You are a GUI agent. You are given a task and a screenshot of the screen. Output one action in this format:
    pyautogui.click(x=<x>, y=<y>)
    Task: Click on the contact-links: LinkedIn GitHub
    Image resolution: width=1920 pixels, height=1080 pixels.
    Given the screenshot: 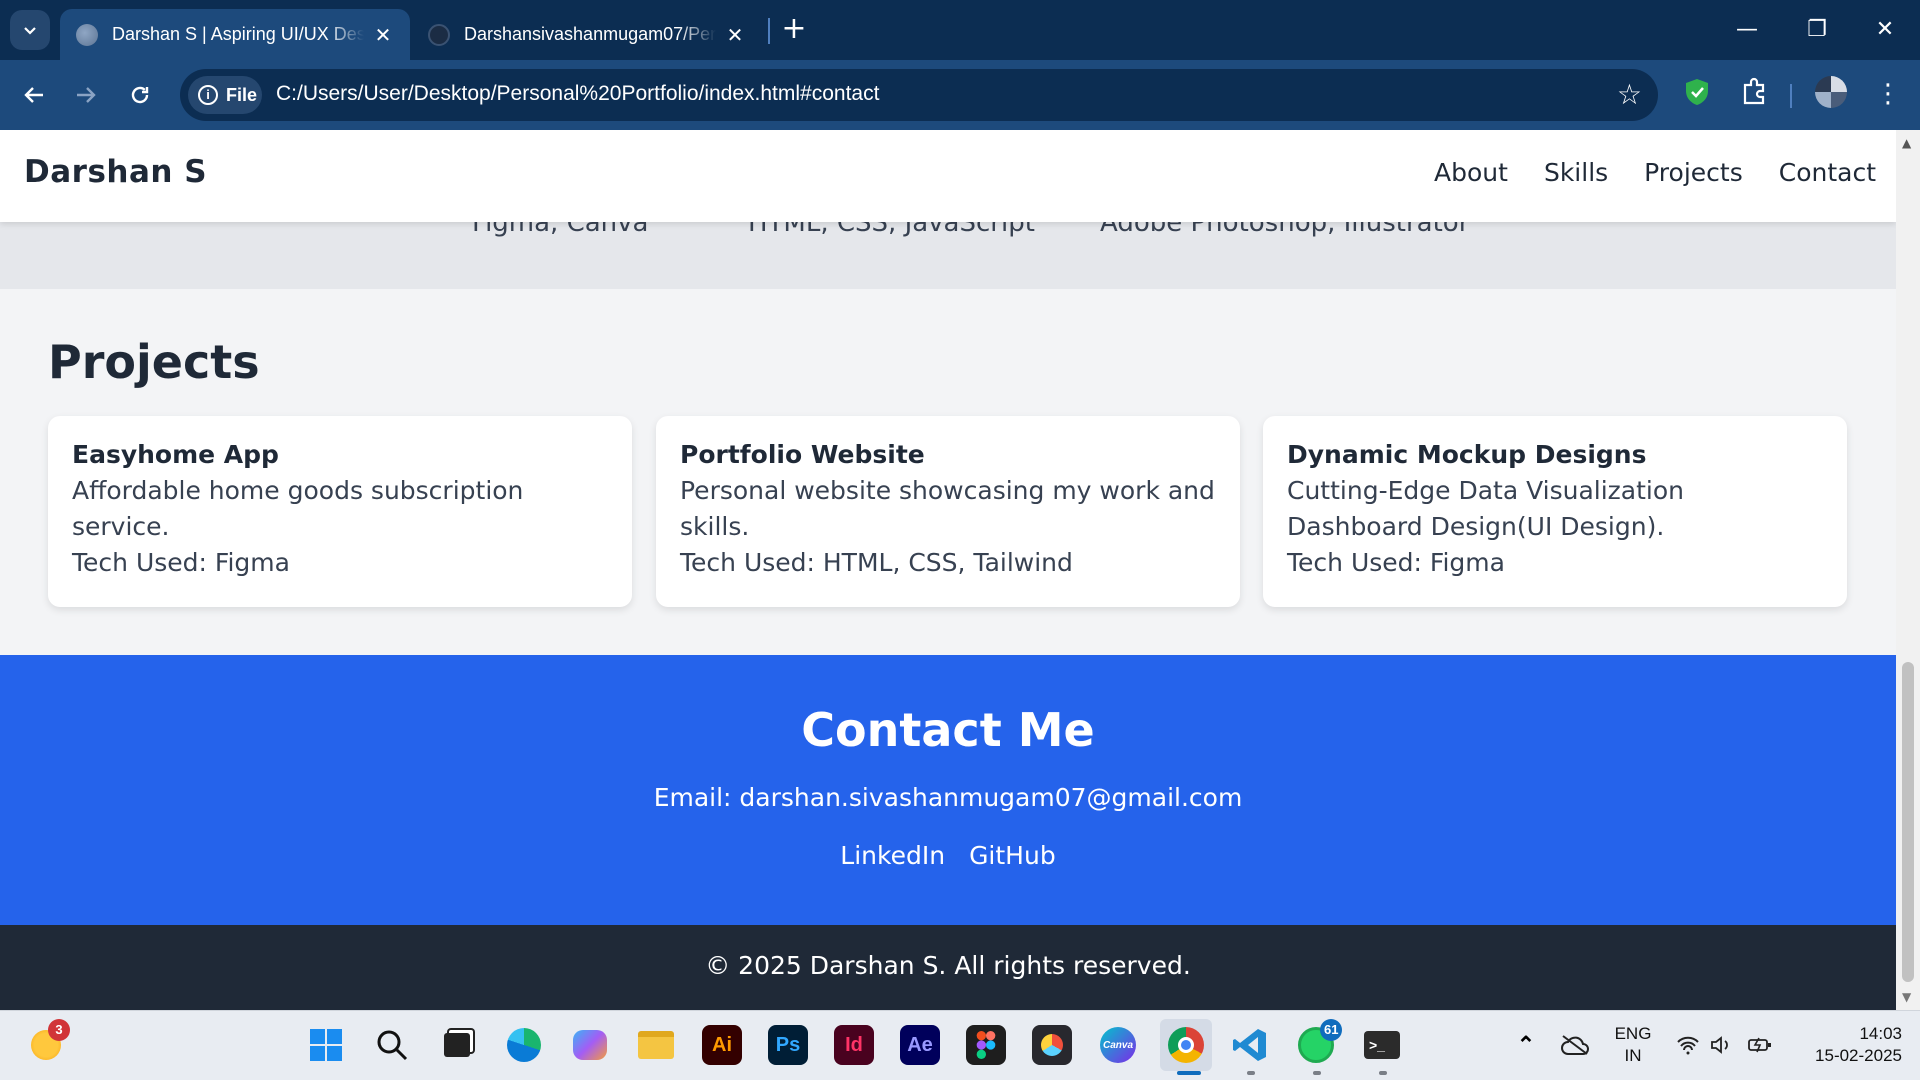 What is the action you would take?
    pyautogui.click(x=948, y=855)
    